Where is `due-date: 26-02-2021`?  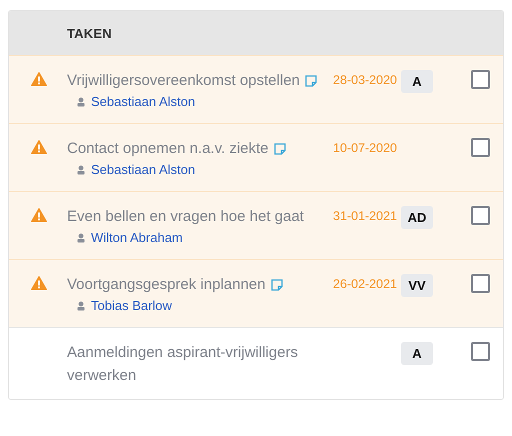 due-date: 26-02-2021 is located at coordinates (365, 284).